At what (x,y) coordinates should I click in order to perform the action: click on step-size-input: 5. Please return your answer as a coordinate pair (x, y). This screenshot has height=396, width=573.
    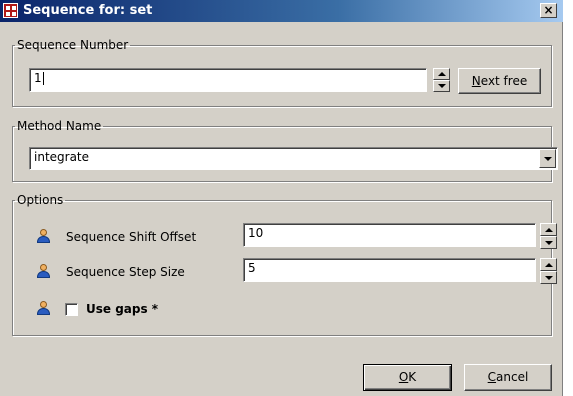
    Looking at the image, I should click on (389, 270).